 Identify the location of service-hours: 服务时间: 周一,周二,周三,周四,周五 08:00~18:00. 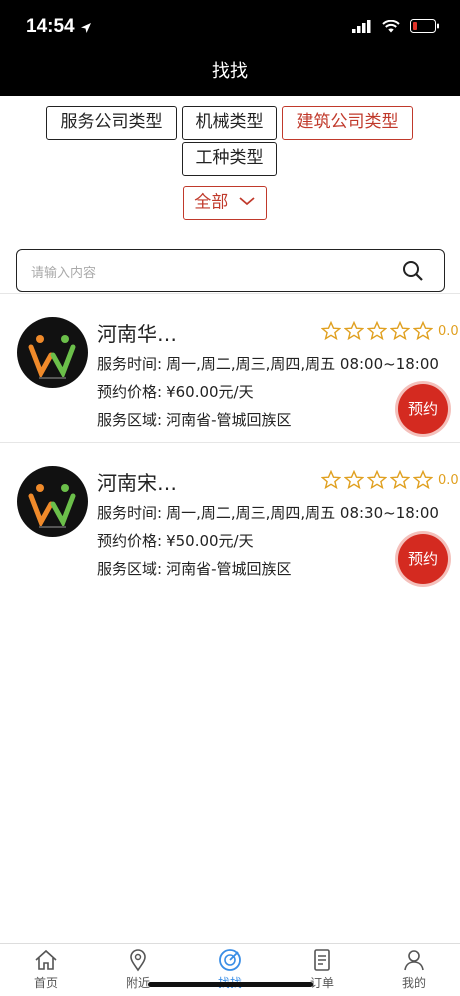
(268, 363).